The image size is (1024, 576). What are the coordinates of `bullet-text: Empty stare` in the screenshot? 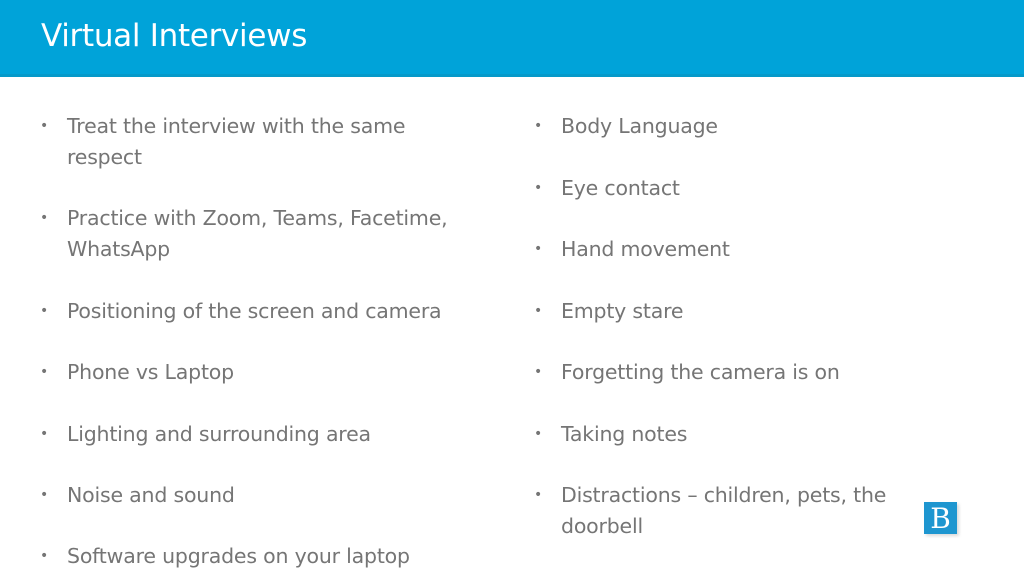 It's located at (622, 311).